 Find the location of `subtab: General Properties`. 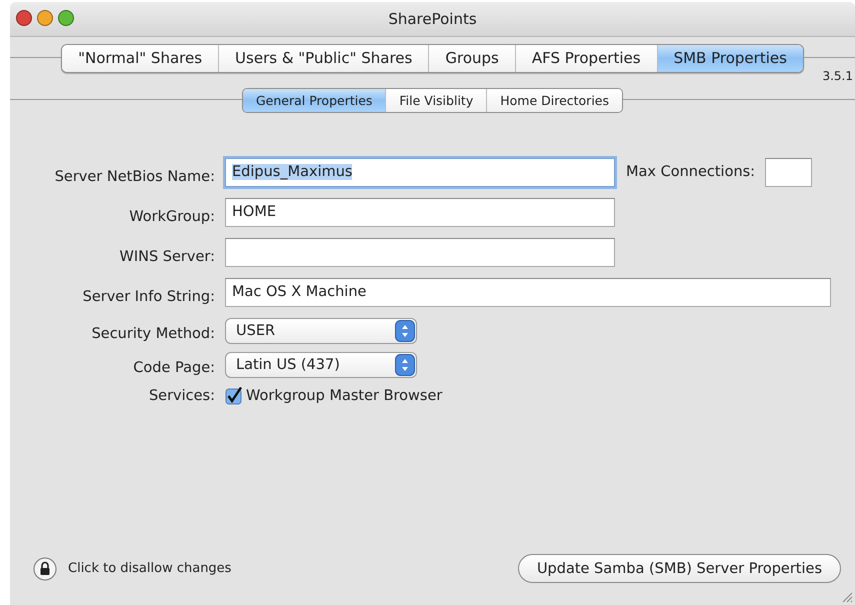

subtab: General Properties is located at coordinates (314, 100).